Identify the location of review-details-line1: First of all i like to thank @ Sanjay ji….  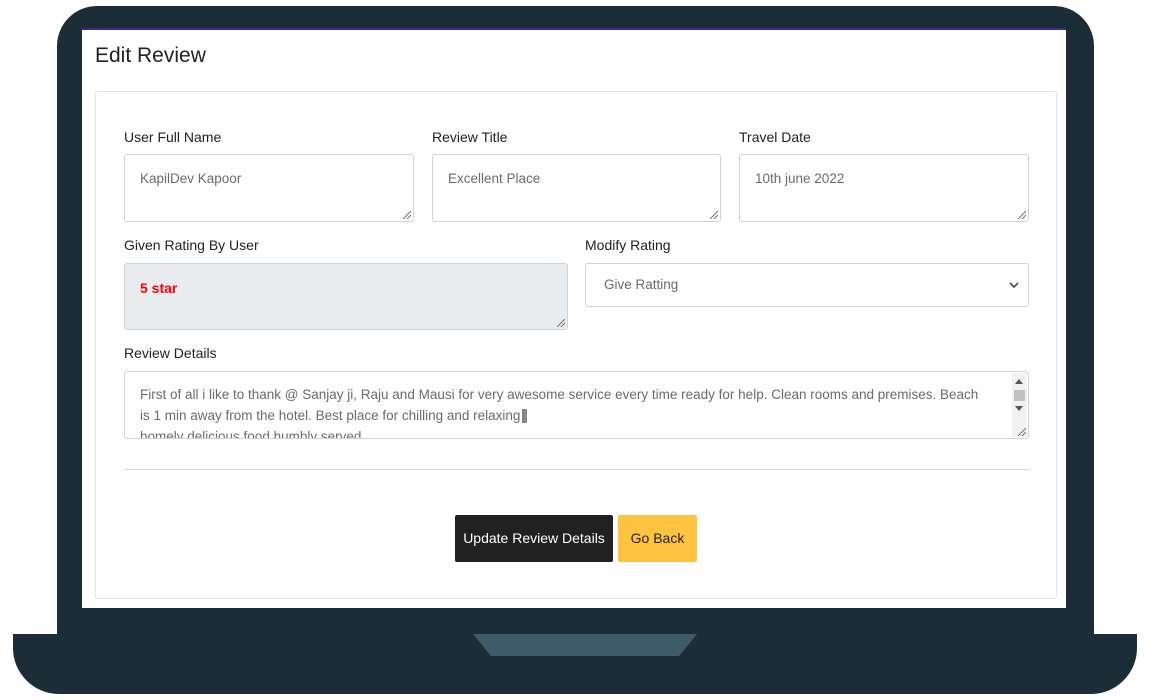
(559, 405).